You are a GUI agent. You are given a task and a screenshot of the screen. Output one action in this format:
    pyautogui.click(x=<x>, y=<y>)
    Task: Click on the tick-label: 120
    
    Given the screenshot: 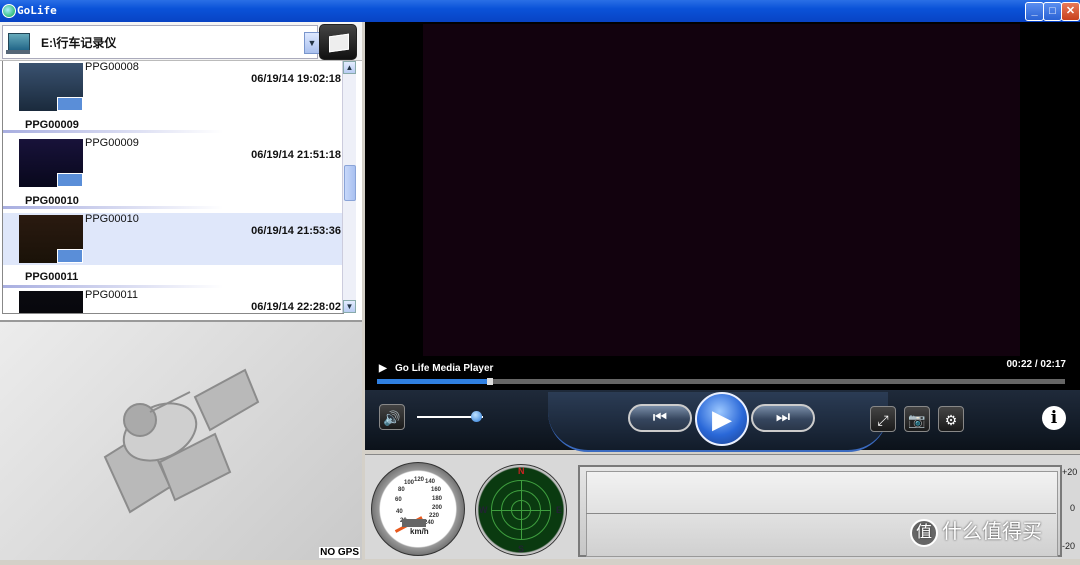 What is the action you would take?
    pyautogui.click(x=419, y=480)
    